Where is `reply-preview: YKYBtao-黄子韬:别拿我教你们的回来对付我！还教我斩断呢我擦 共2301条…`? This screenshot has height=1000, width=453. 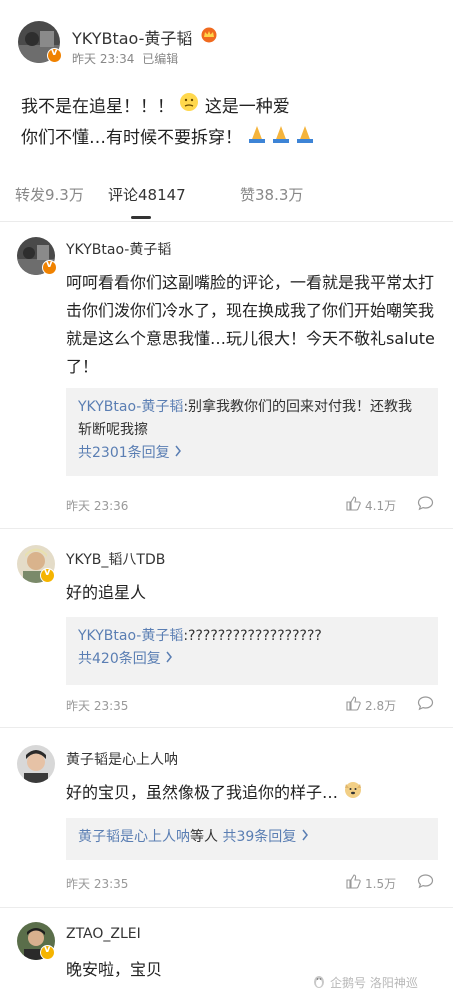 reply-preview: YKYBtao-黄子韬:别拿我教你们的回来对付我！还教我斩断呢我擦 共2301条… is located at coordinates (252, 432).